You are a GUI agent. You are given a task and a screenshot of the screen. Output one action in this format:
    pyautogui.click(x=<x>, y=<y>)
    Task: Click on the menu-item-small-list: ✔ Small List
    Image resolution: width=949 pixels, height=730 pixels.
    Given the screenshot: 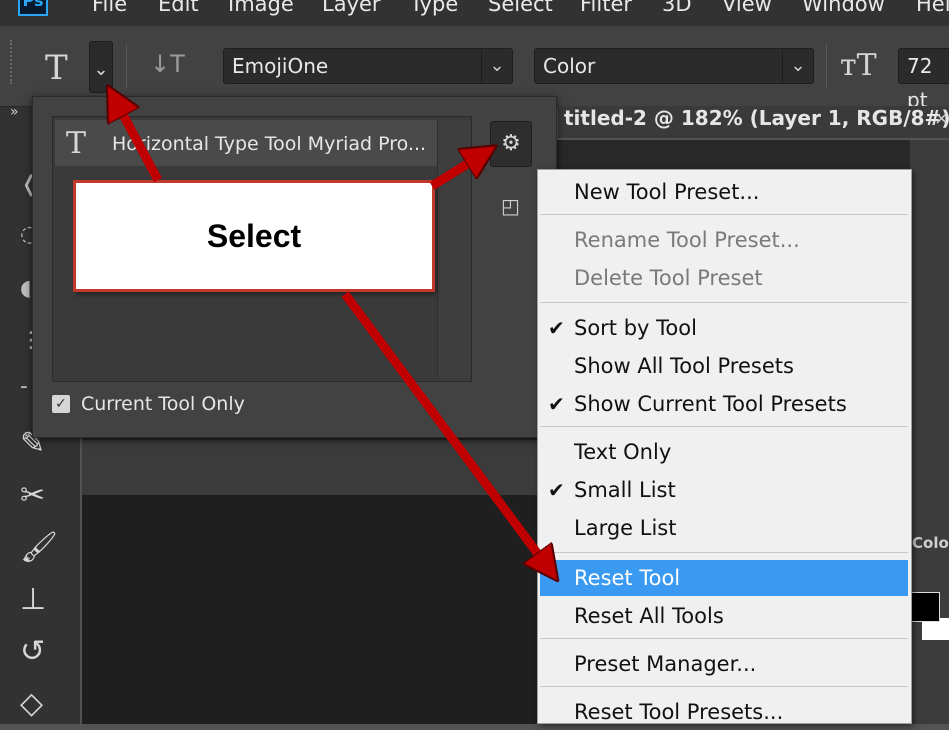 What is the action you would take?
    pyautogui.click(x=724, y=490)
    